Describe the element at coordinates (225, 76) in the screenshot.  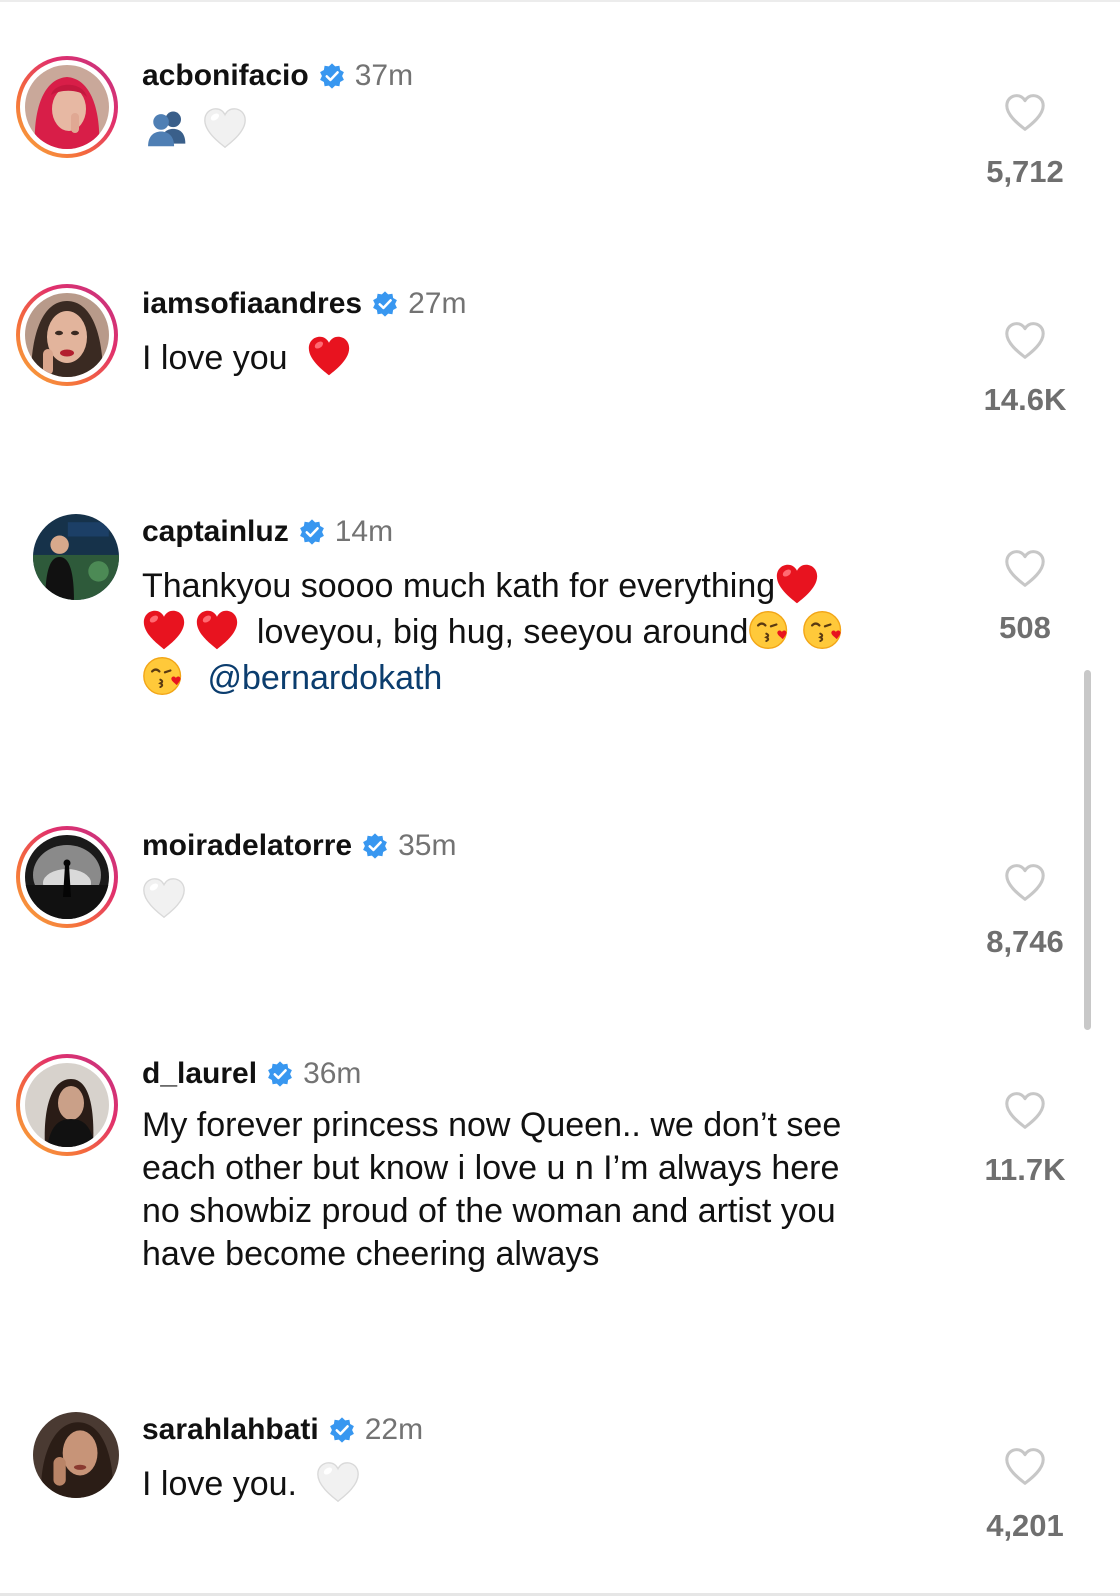
I see `username: acbonifacio` at that location.